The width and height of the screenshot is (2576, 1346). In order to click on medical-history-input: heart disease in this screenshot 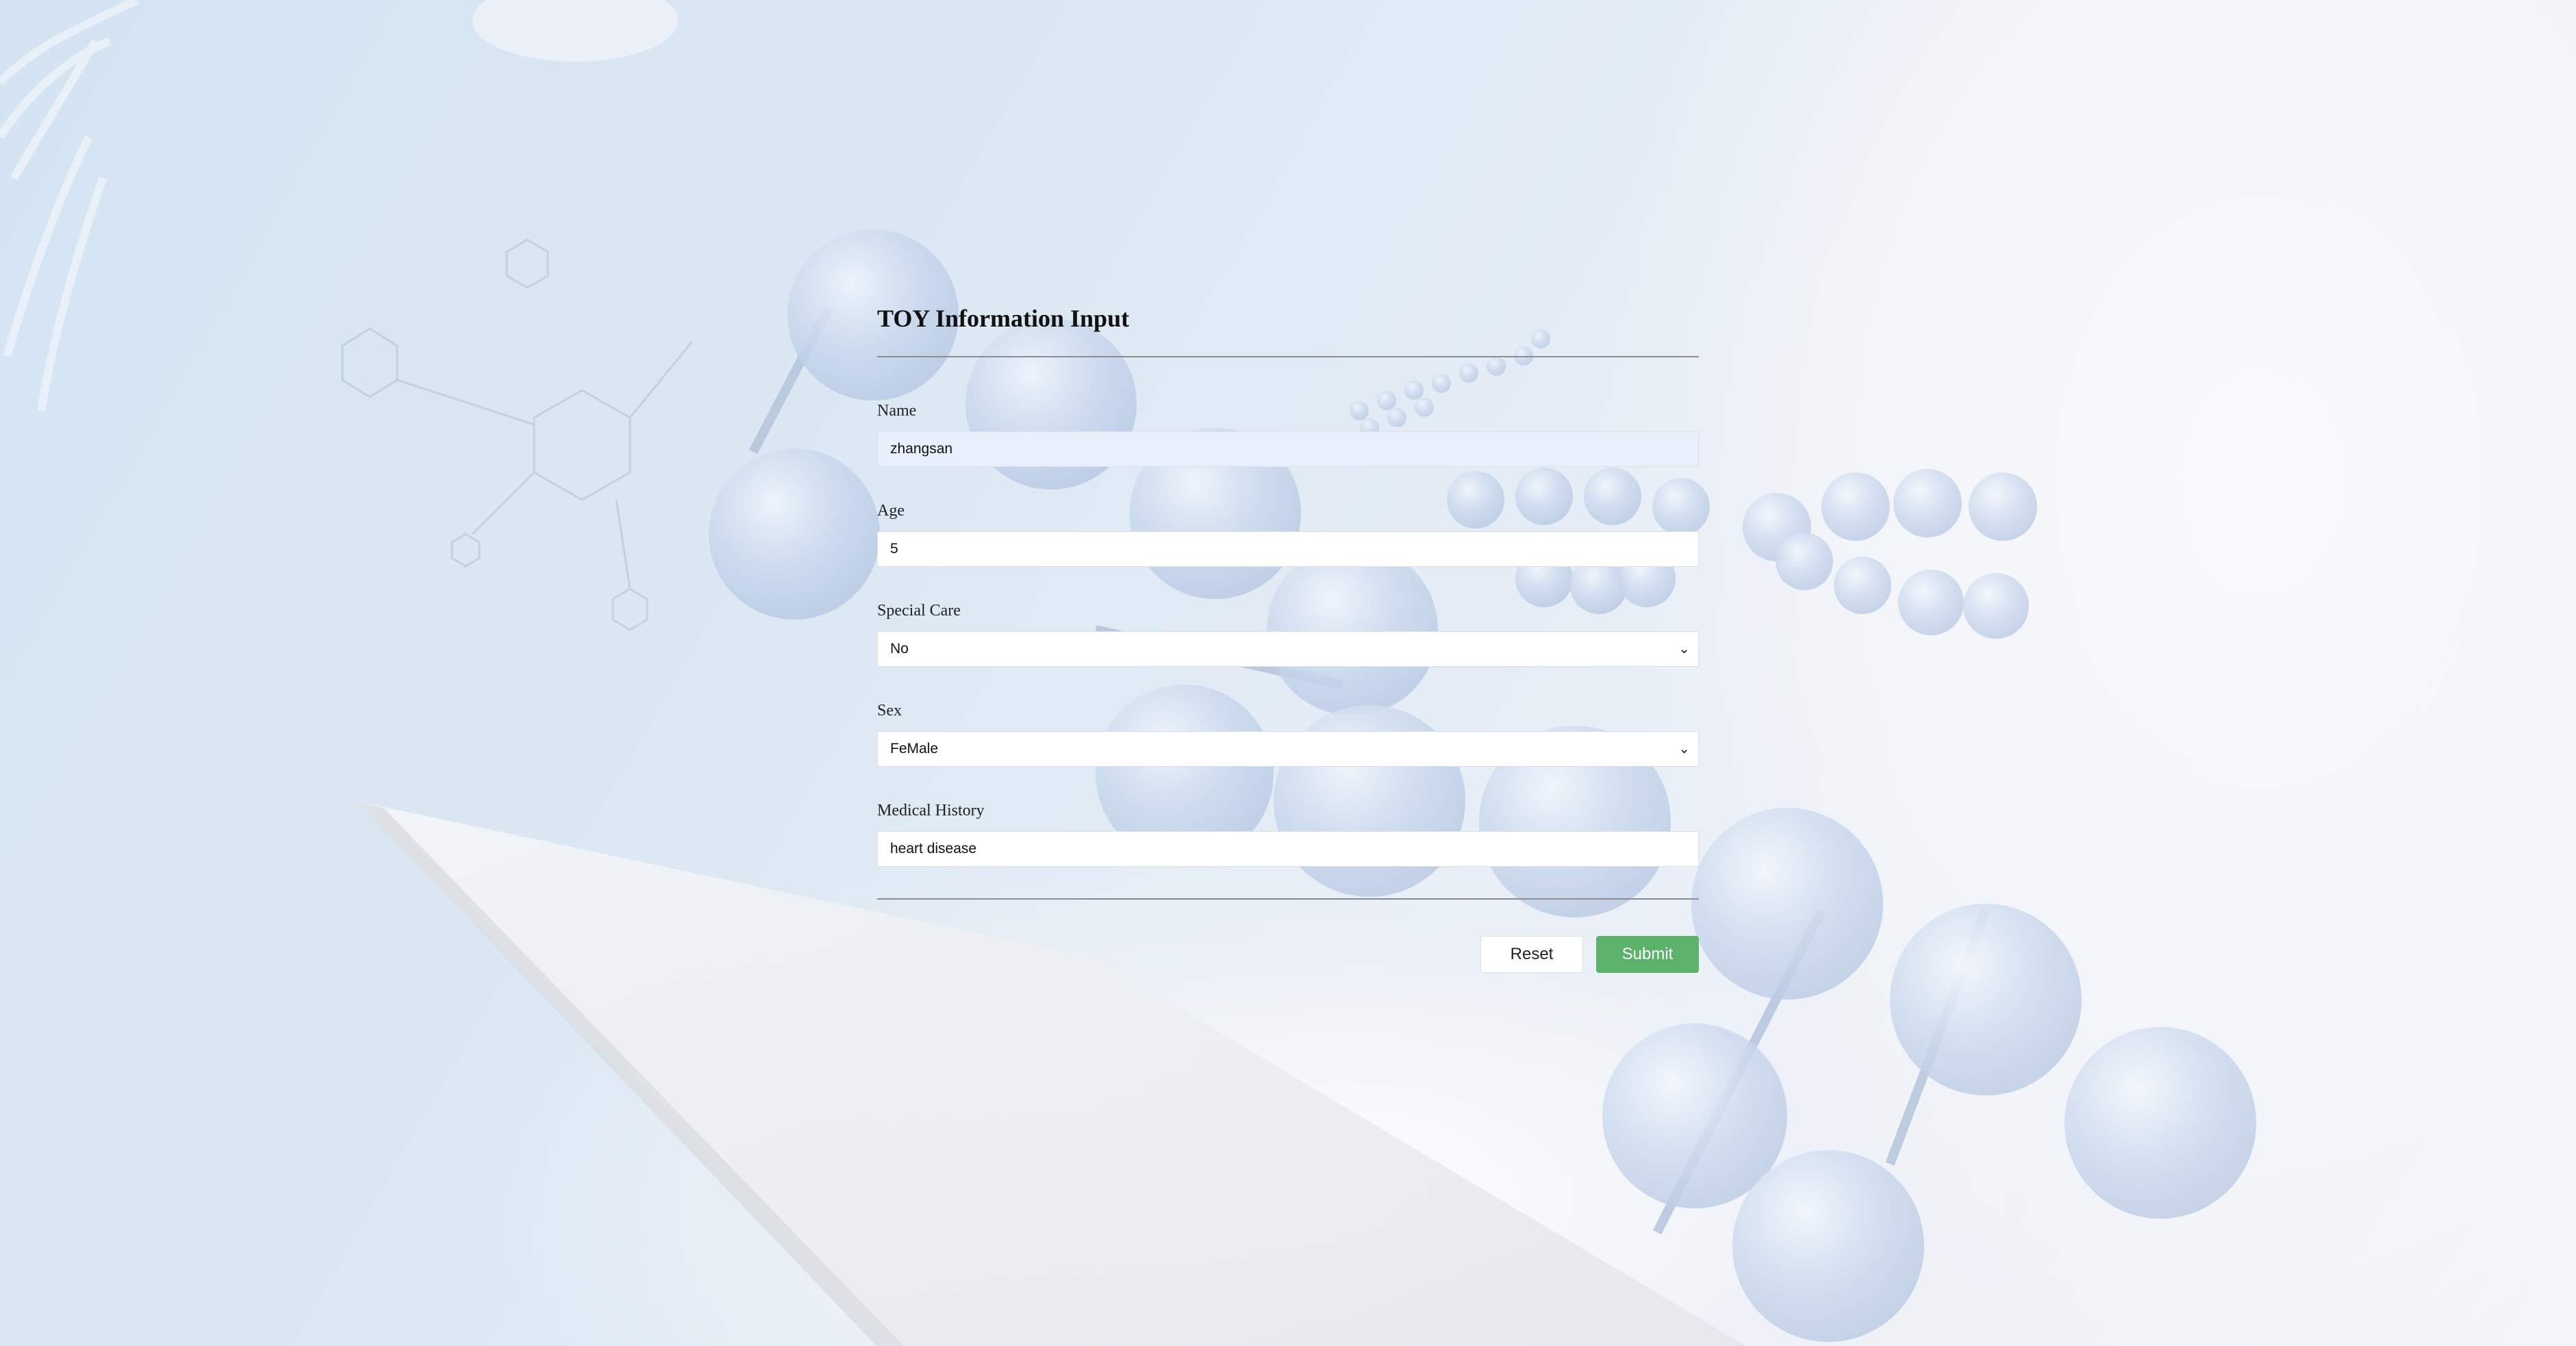, I will do `click(1288, 849)`.